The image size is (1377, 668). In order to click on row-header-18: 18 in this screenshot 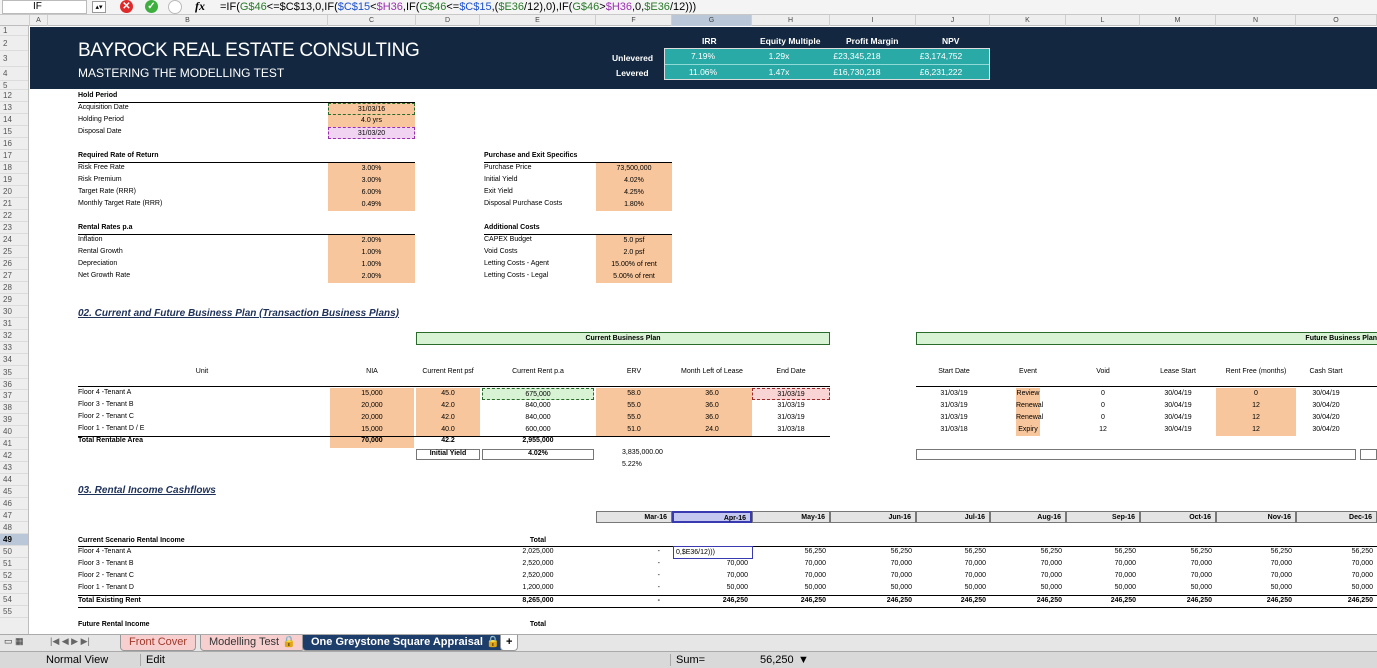, I will do `click(14, 168)`.